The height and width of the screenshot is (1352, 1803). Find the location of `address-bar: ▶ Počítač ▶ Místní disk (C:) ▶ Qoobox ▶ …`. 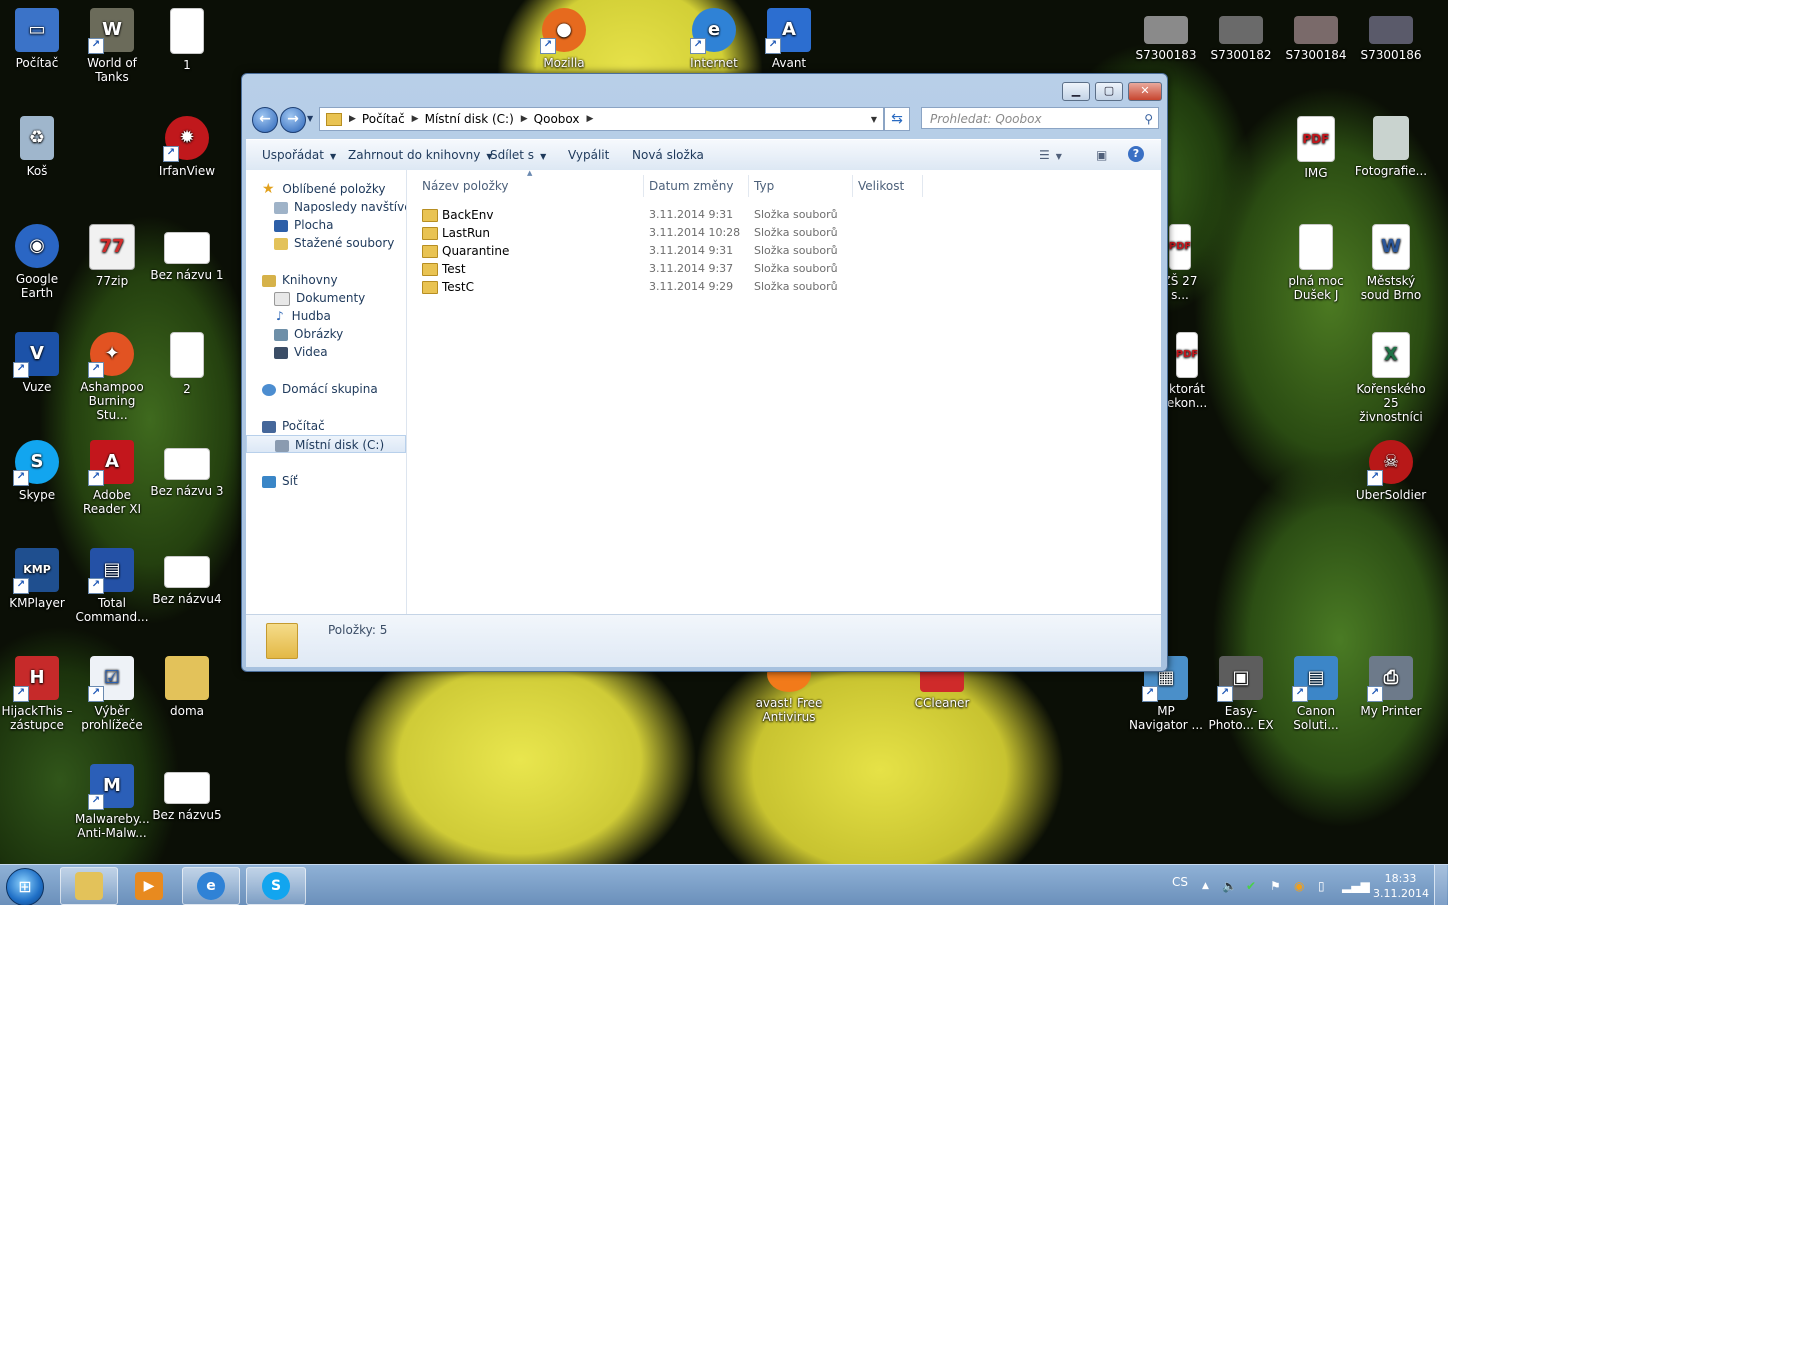

address-bar: ▶ Počítač ▶ Místní disk (C:) ▶ Qoobox ▶ … is located at coordinates (601, 119).